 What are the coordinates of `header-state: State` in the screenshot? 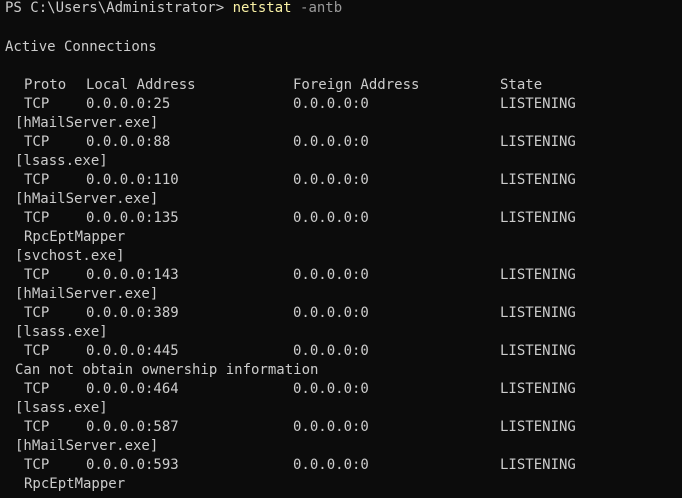 It's located at (521, 85).